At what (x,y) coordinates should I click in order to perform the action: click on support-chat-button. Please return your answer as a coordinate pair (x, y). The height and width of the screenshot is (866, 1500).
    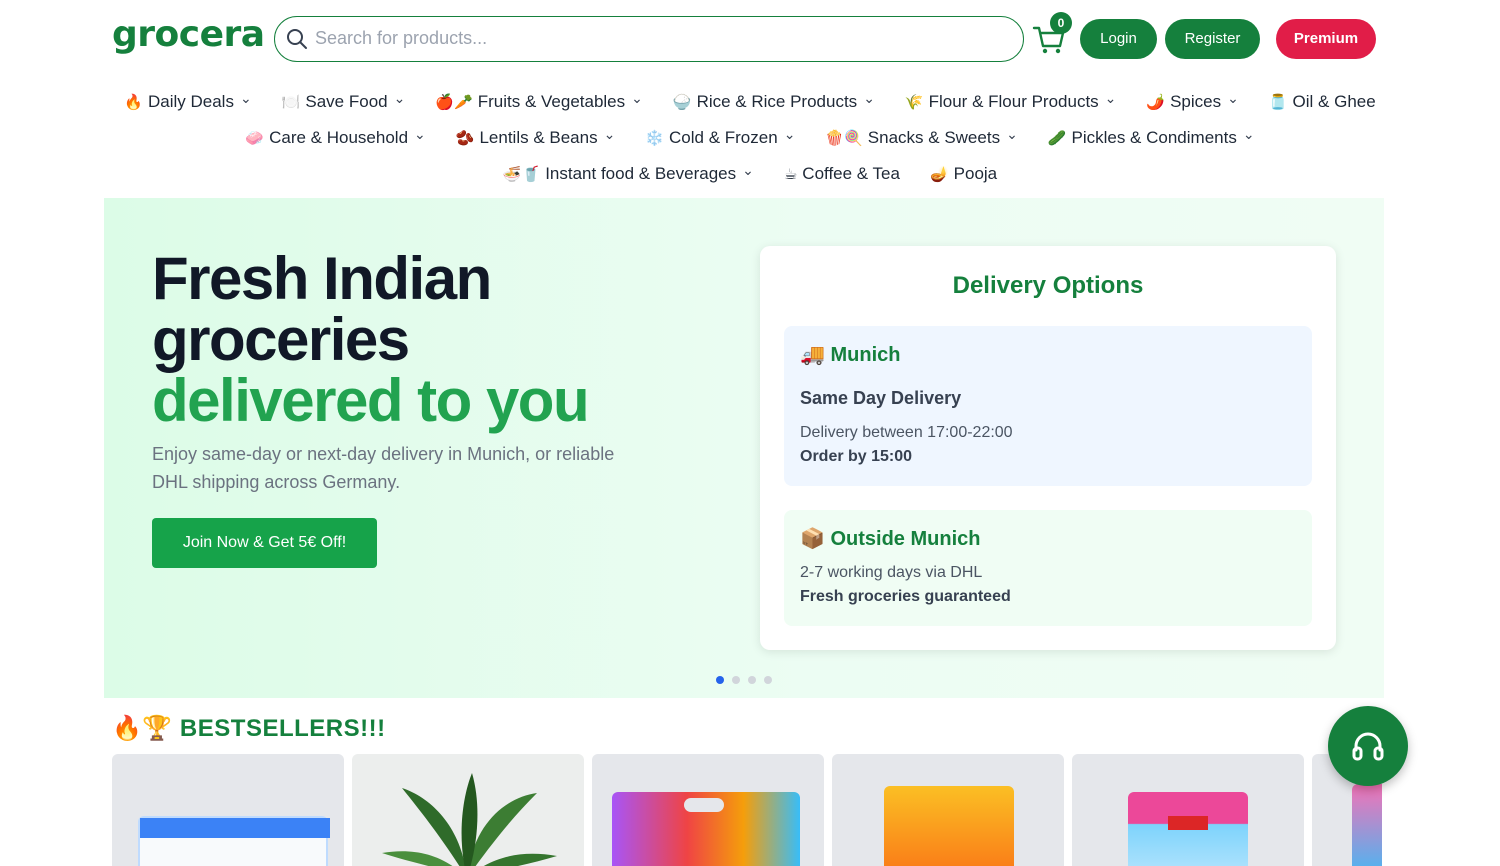
    Looking at the image, I should click on (1368, 746).